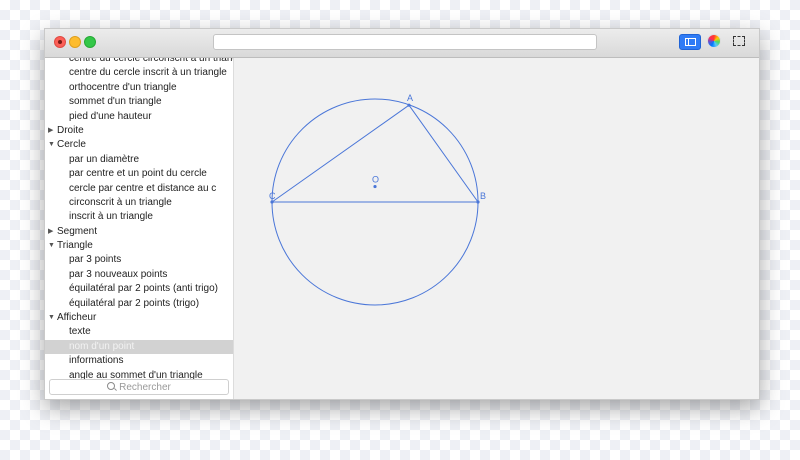 The height and width of the screenshot is (460, 800). I want to click on tree-item-row: orthocentre d'un triangle, so click(139, 88).